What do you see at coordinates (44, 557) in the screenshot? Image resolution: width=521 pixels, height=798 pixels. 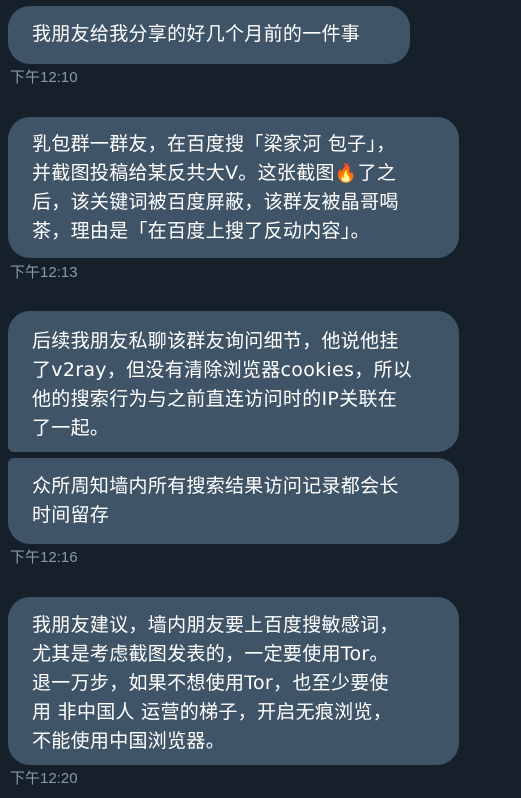 I see `timestamp: 下午12:16` at bounding box center [44, 557].